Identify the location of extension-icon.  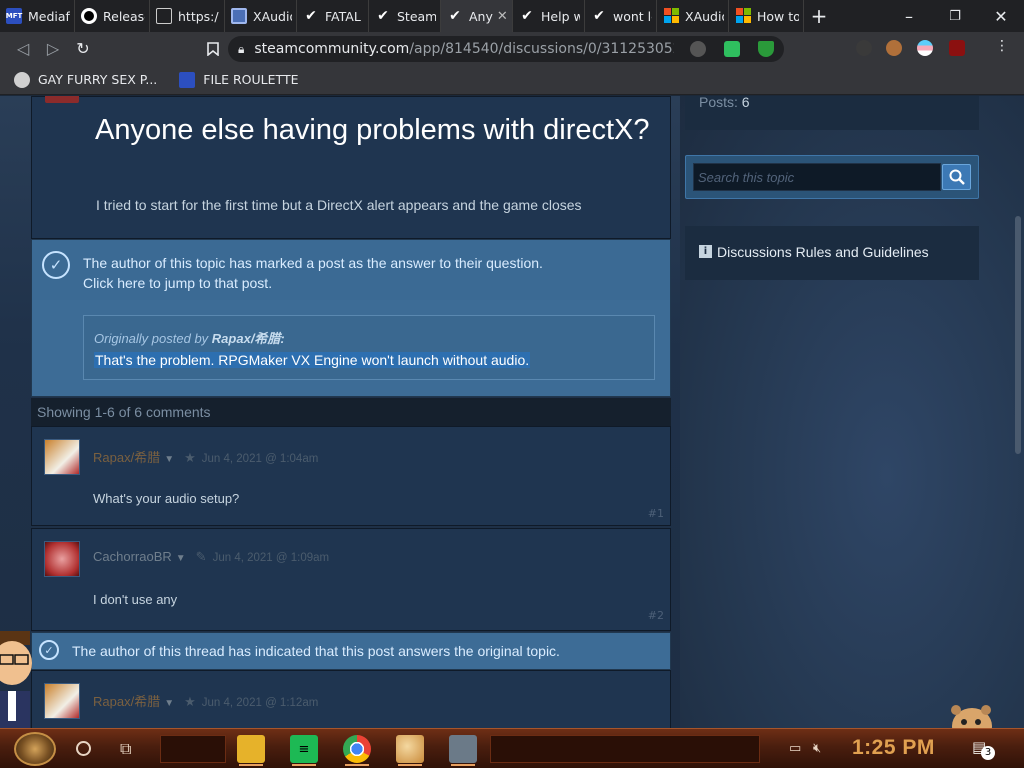
(864, 48).